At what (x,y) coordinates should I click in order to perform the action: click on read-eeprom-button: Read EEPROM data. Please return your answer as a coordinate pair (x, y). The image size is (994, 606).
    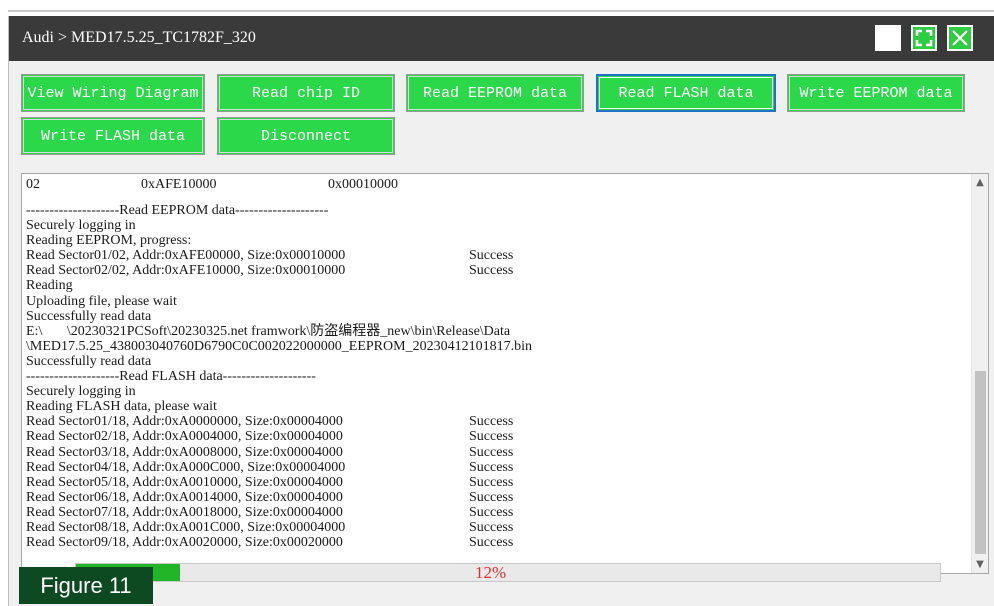
    Looking at the image, I should click on (495, 93).